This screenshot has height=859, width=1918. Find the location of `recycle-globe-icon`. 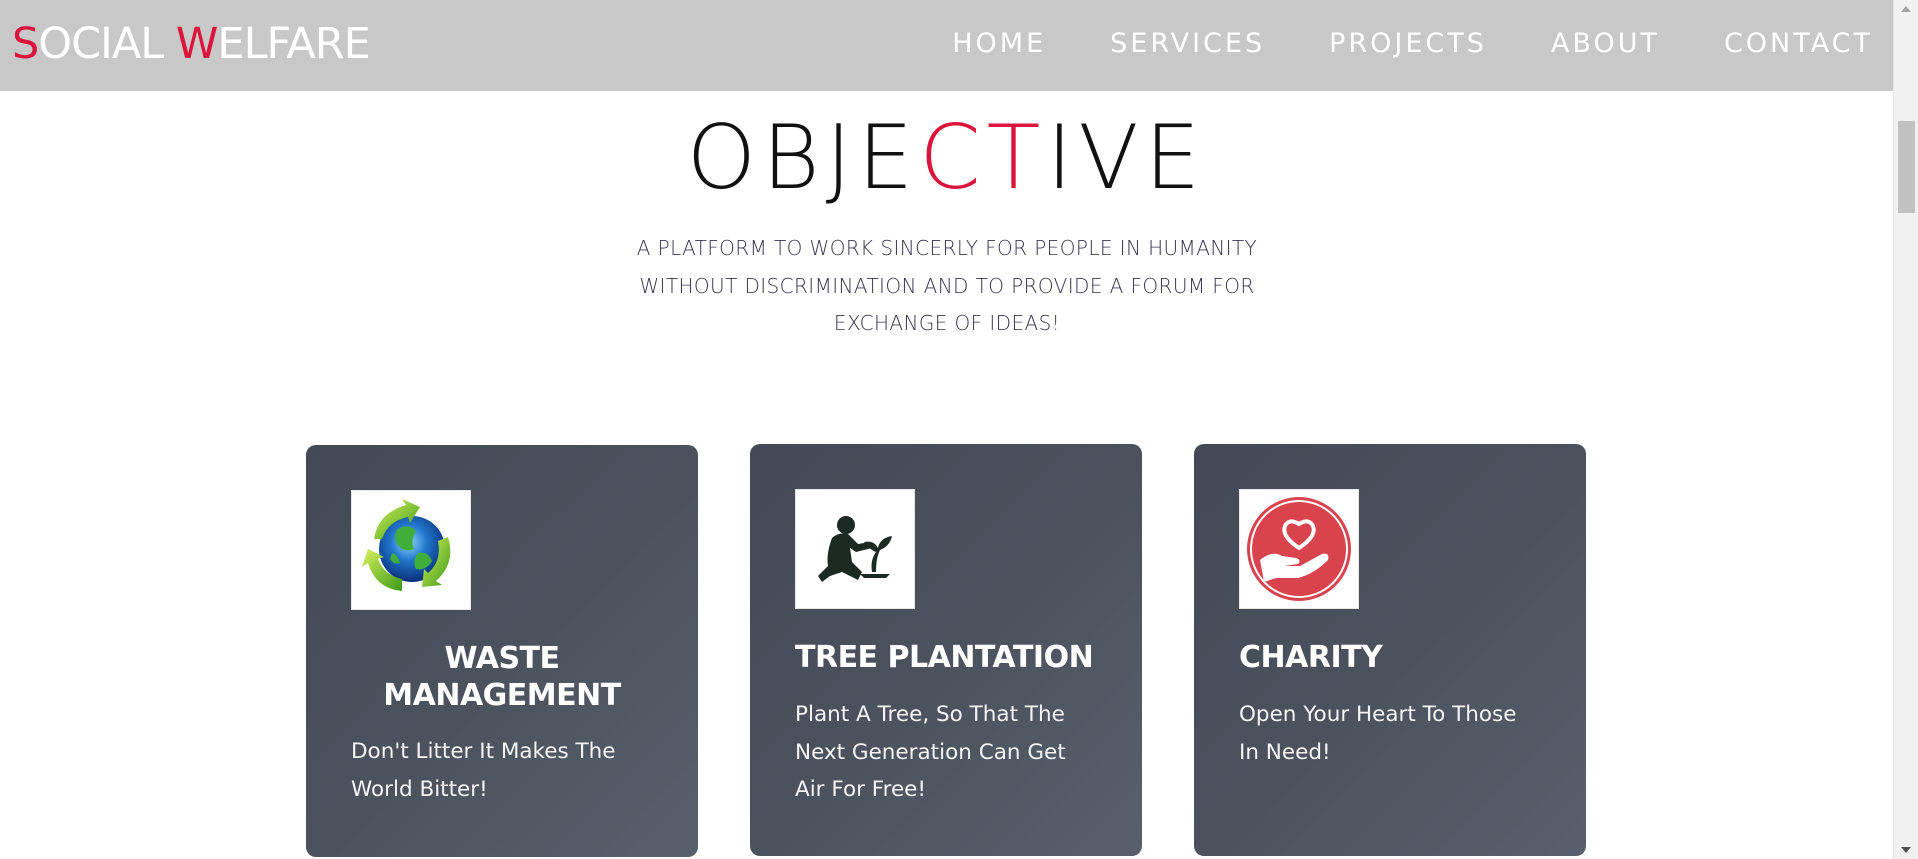

recycle-globe-icon is located at coordinates (411, 550).